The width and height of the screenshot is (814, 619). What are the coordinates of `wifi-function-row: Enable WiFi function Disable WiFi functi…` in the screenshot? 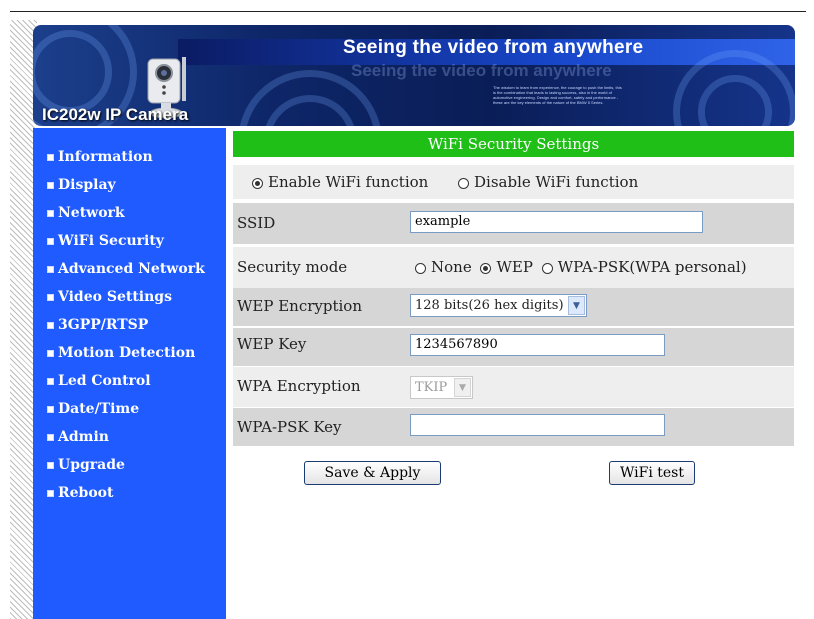 It's located at (513, 182).